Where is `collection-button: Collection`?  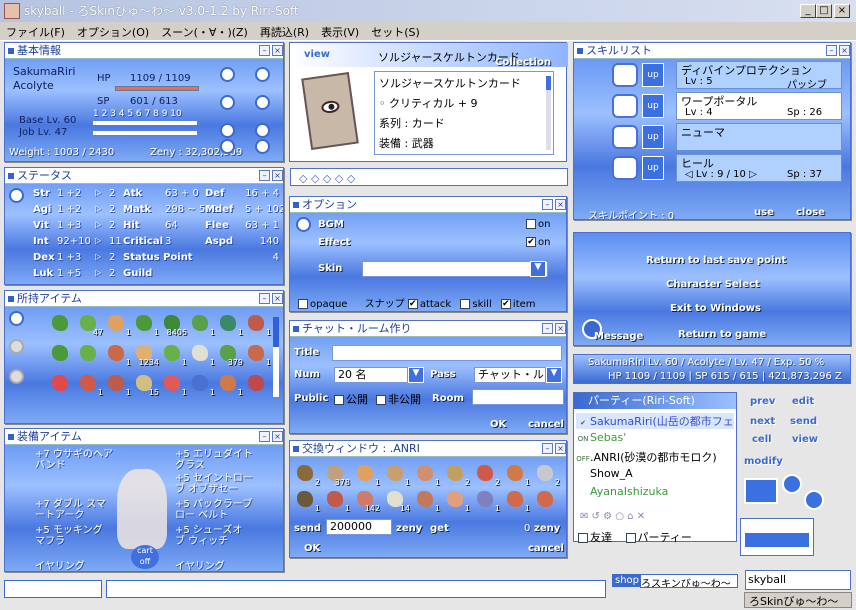 collection-button: Collection is located at coordinates (523, 62).